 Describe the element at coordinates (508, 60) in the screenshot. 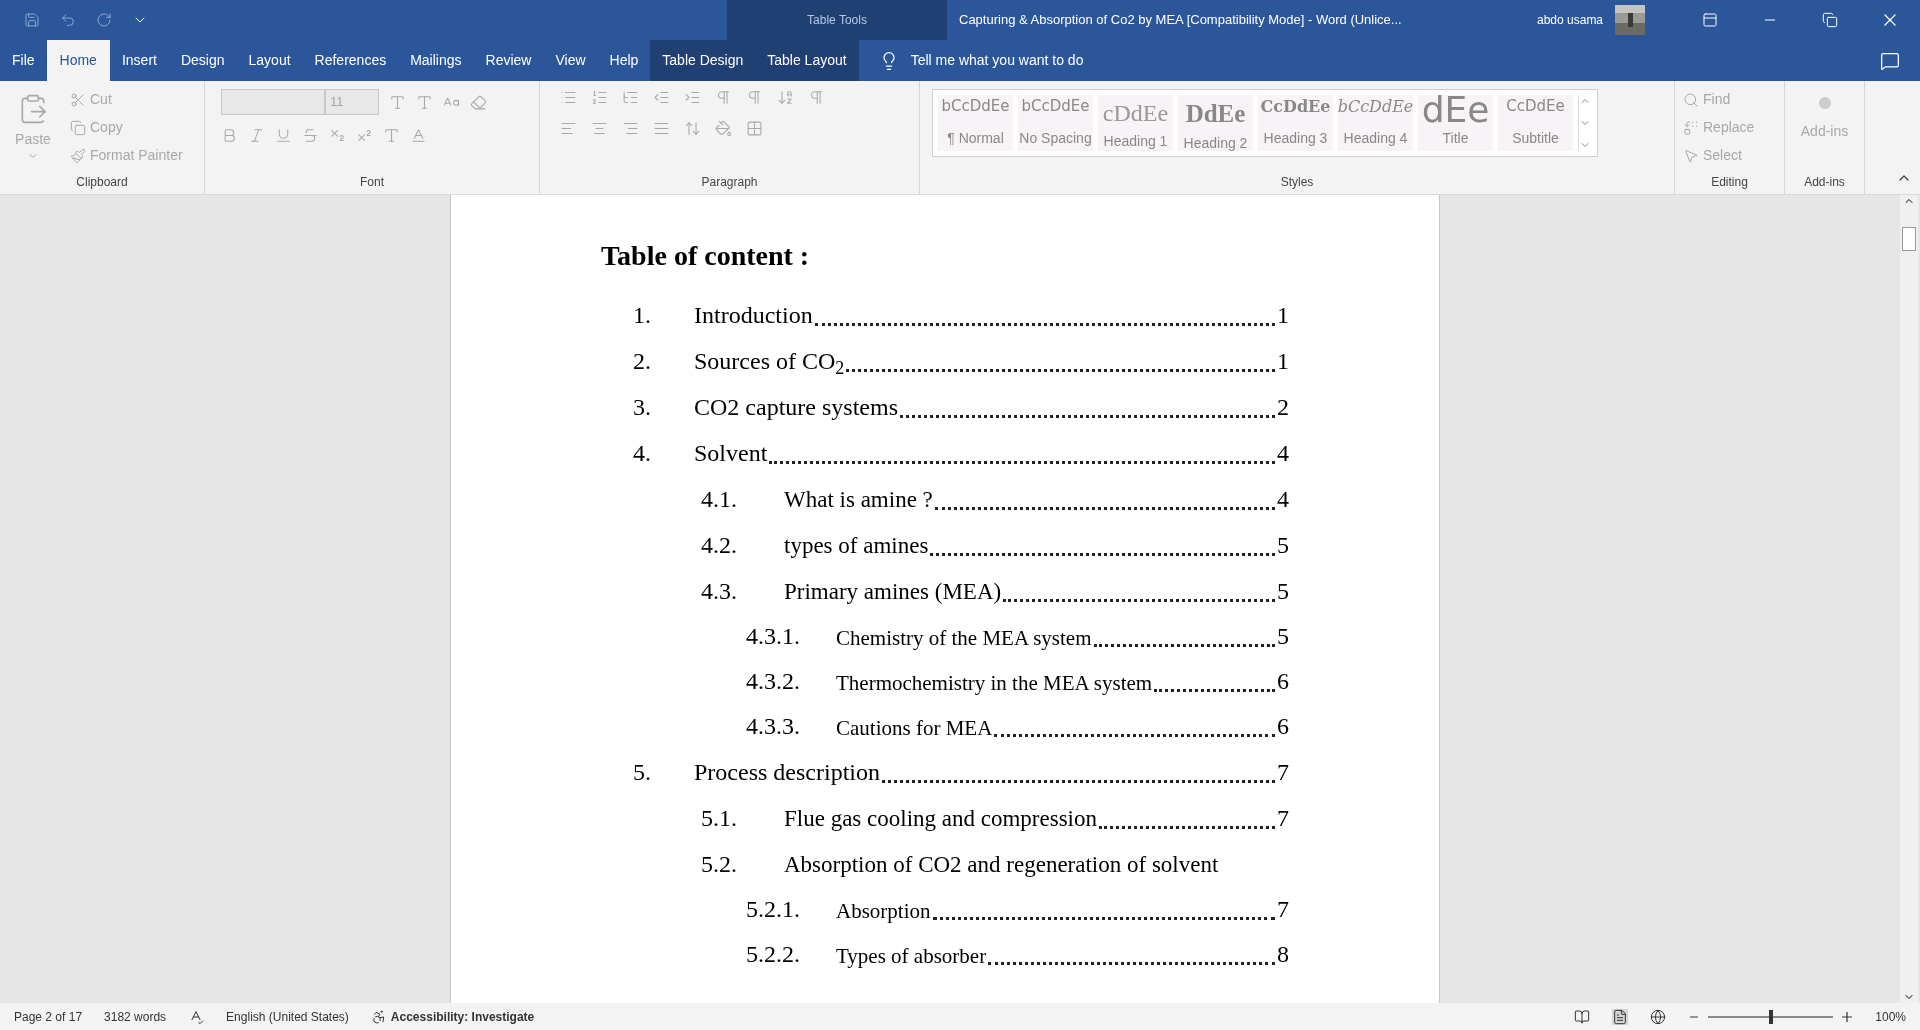

I see `ribbon-tab: Review` at that location.